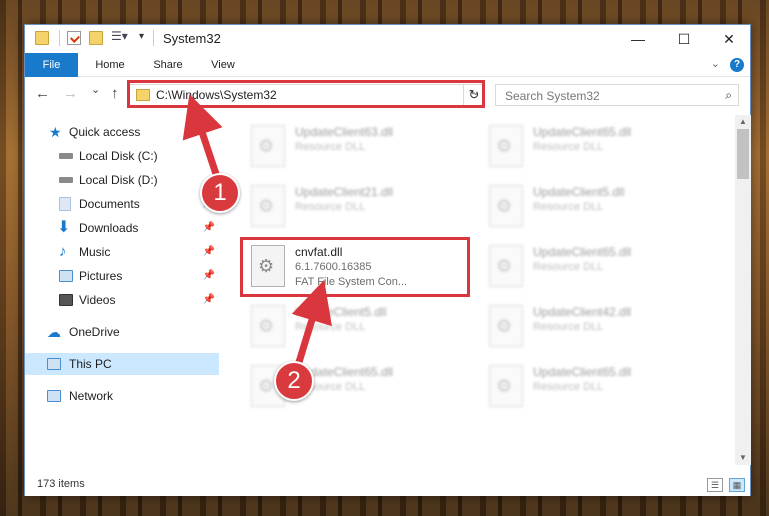  I want to click on file-name: UpdateClient63.dll, so click(344, 132).